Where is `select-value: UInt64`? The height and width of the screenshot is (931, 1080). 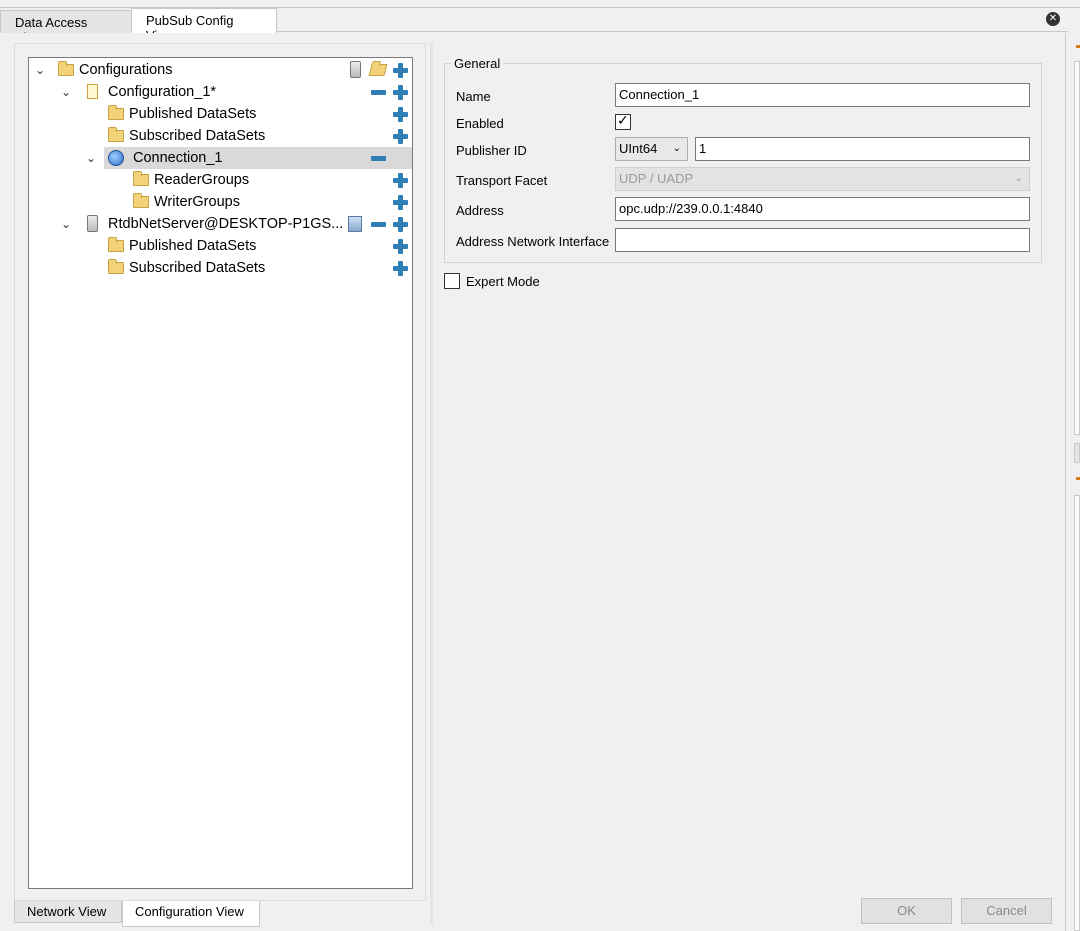
select-value: UInt64 is located at coordinates (638, 148).